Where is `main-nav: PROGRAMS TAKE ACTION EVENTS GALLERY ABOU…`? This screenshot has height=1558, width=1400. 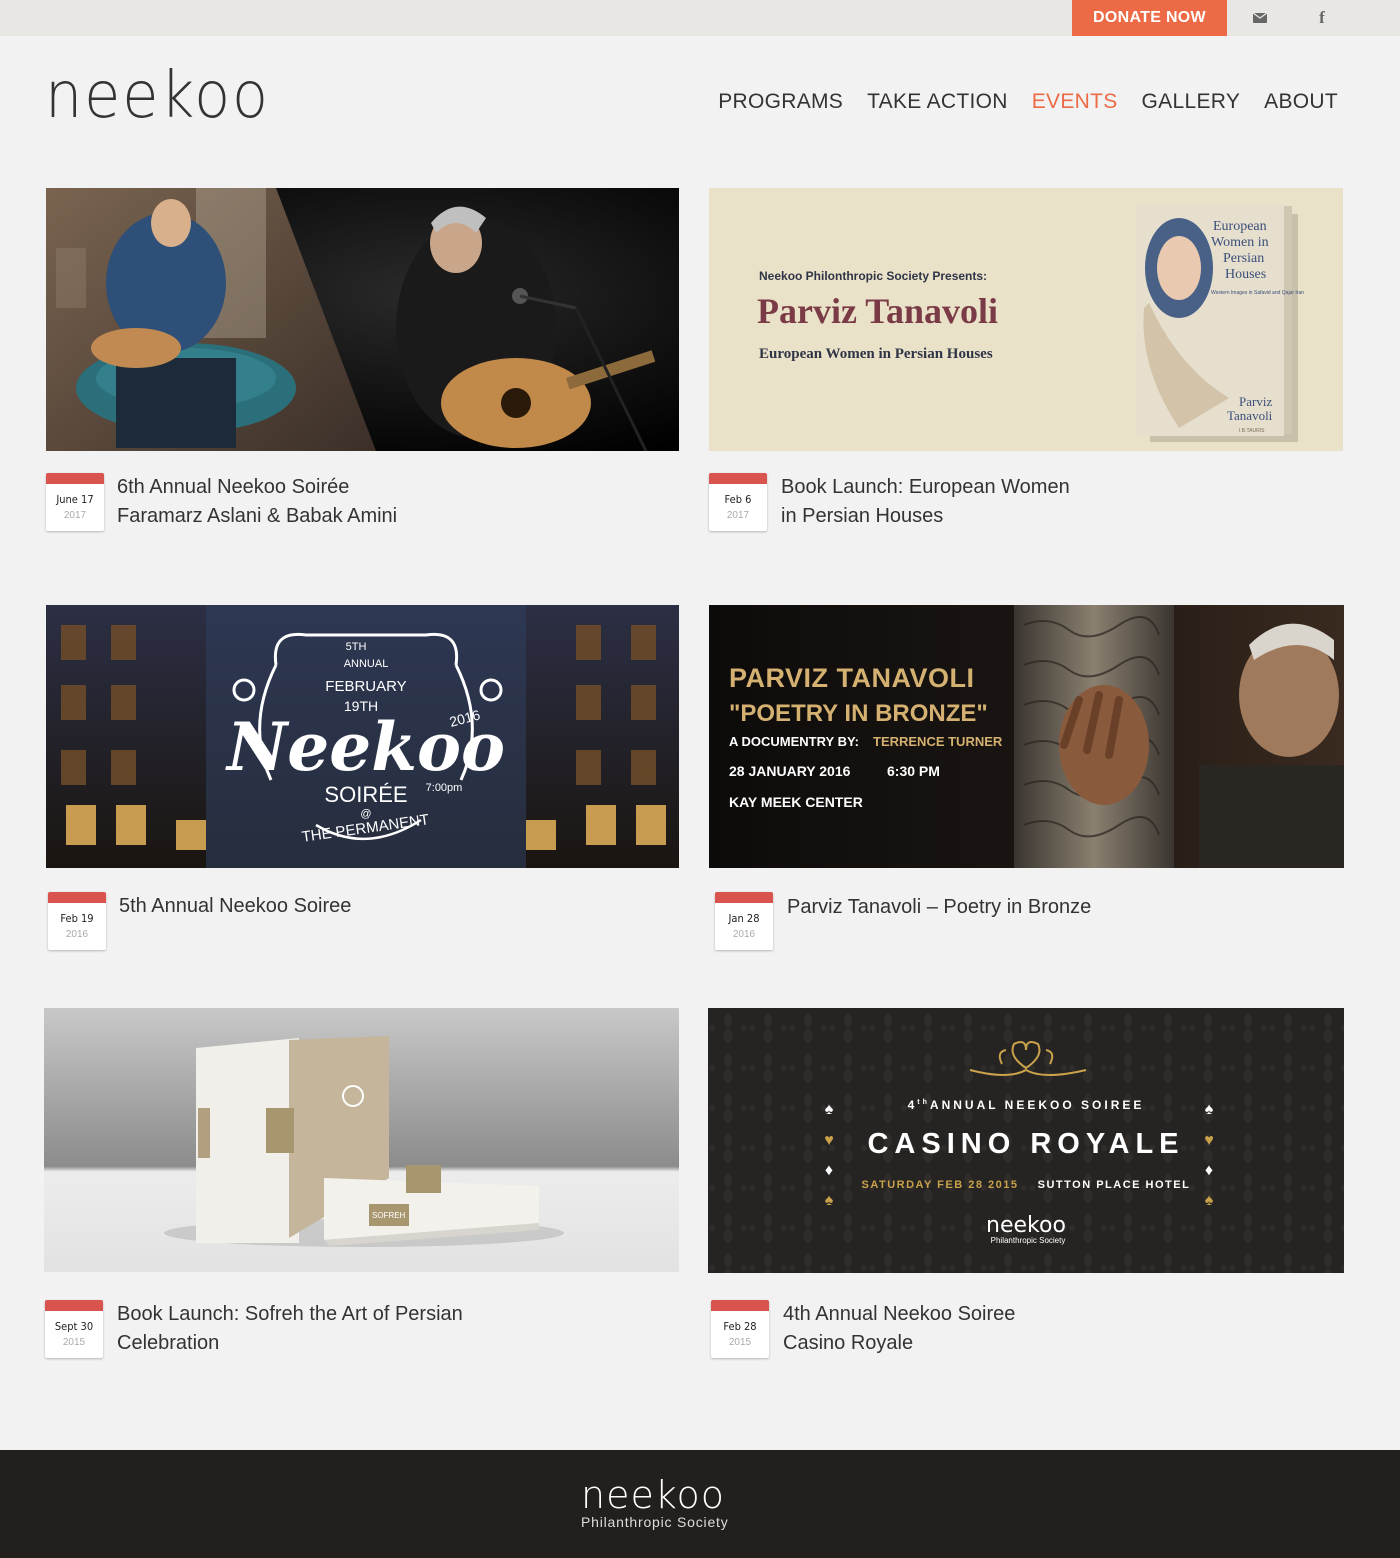 main-nav: PROGRAMS TAKE ACTION EVENTS GALLERY ABOU… is located at coordinates (1028, 102).